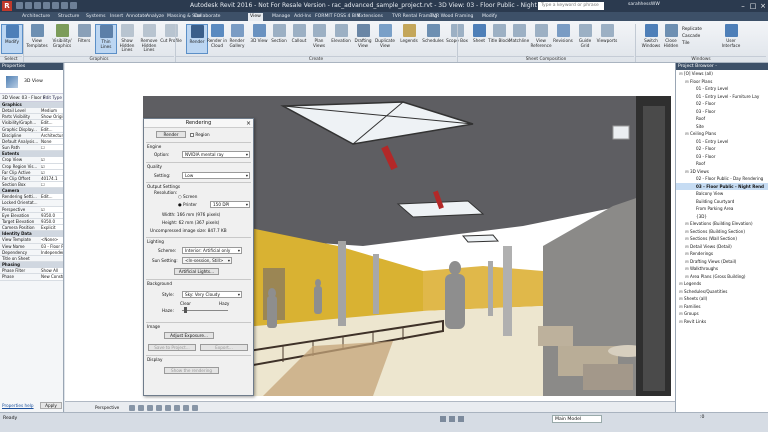 This screenshot has height=432, width=768. I want to click on browser-item: ⊟ Schedules/Quantities, so click(722, 292).